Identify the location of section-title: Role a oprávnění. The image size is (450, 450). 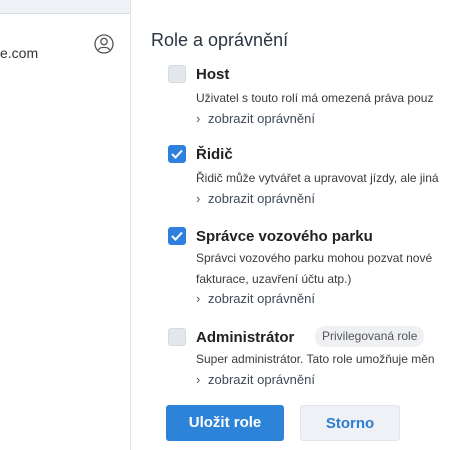
(220, 40).